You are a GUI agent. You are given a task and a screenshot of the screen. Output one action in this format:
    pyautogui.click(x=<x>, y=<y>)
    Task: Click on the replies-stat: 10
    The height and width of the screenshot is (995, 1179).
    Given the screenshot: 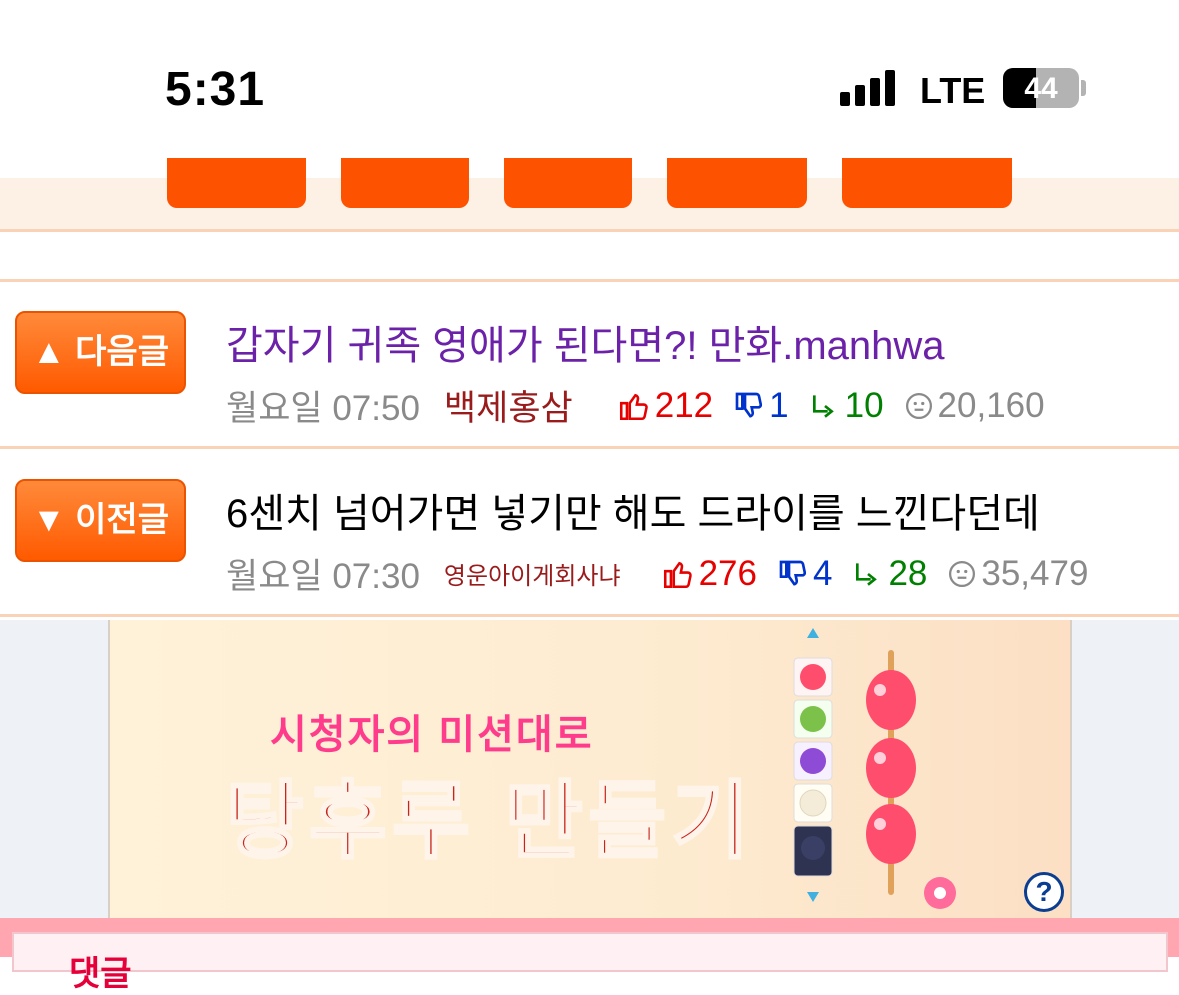 What is the action you would take?
    pyautogui.click(x=846, y=406)
    